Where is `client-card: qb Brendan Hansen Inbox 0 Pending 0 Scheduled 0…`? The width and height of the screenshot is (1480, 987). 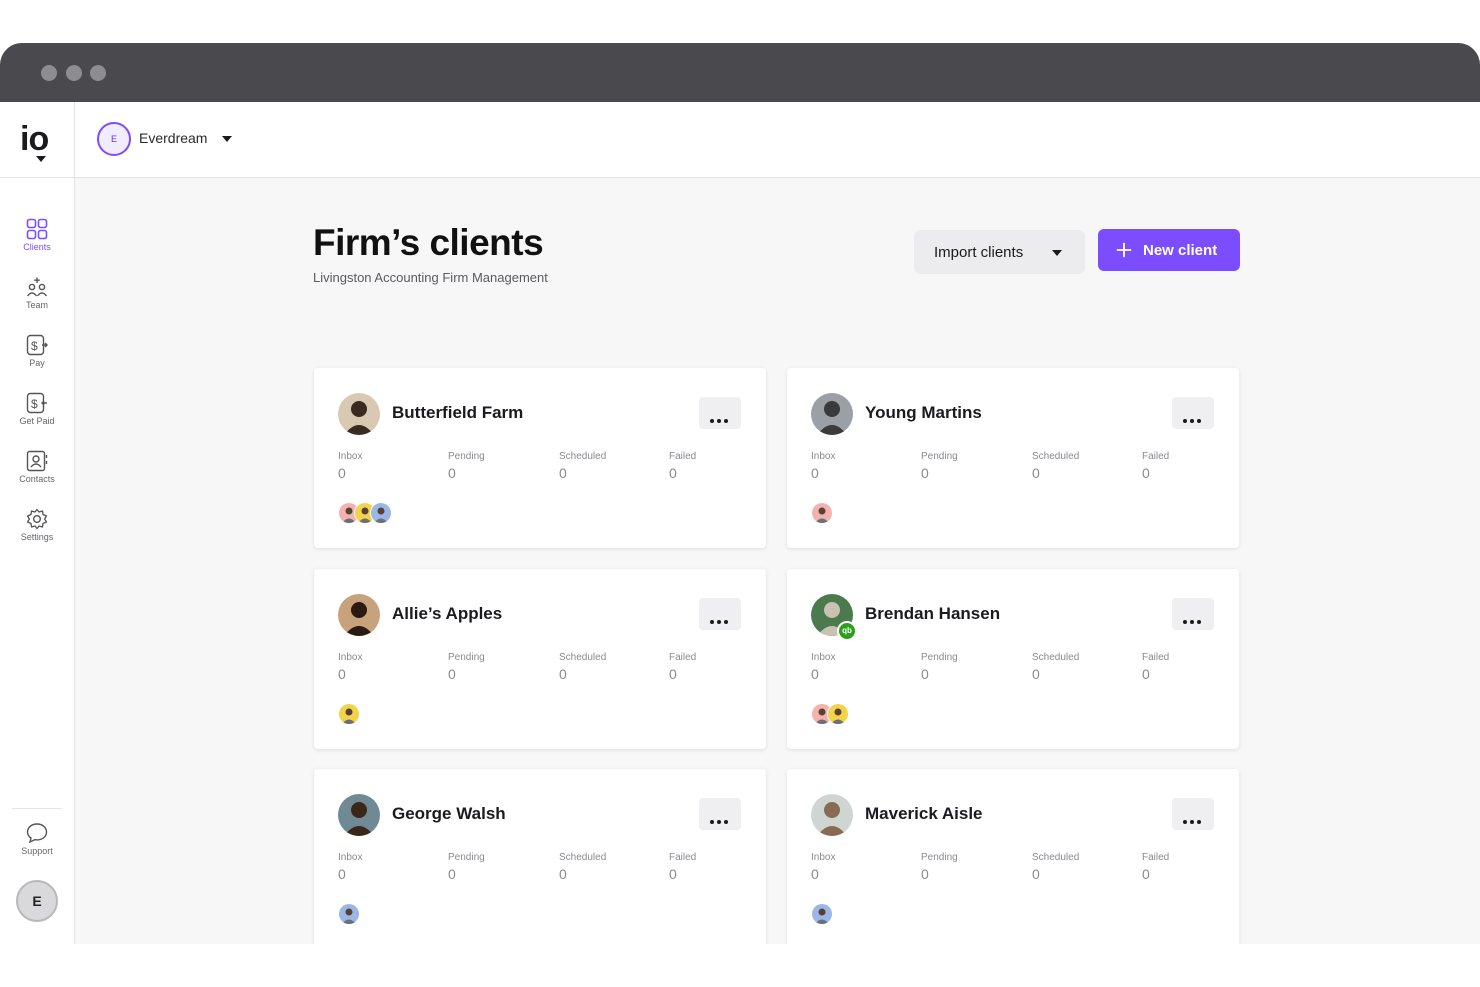 client-card: qb Brendan Hansen Inbox 0 Pending 0 Scheduled 0… is located at coordinates (1013, 659).